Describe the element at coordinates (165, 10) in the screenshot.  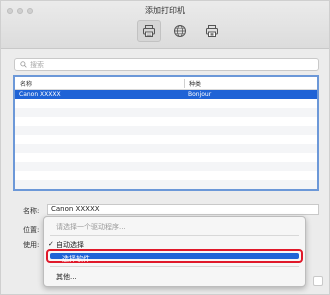
I see `window-title: 添加打印机` at that location.